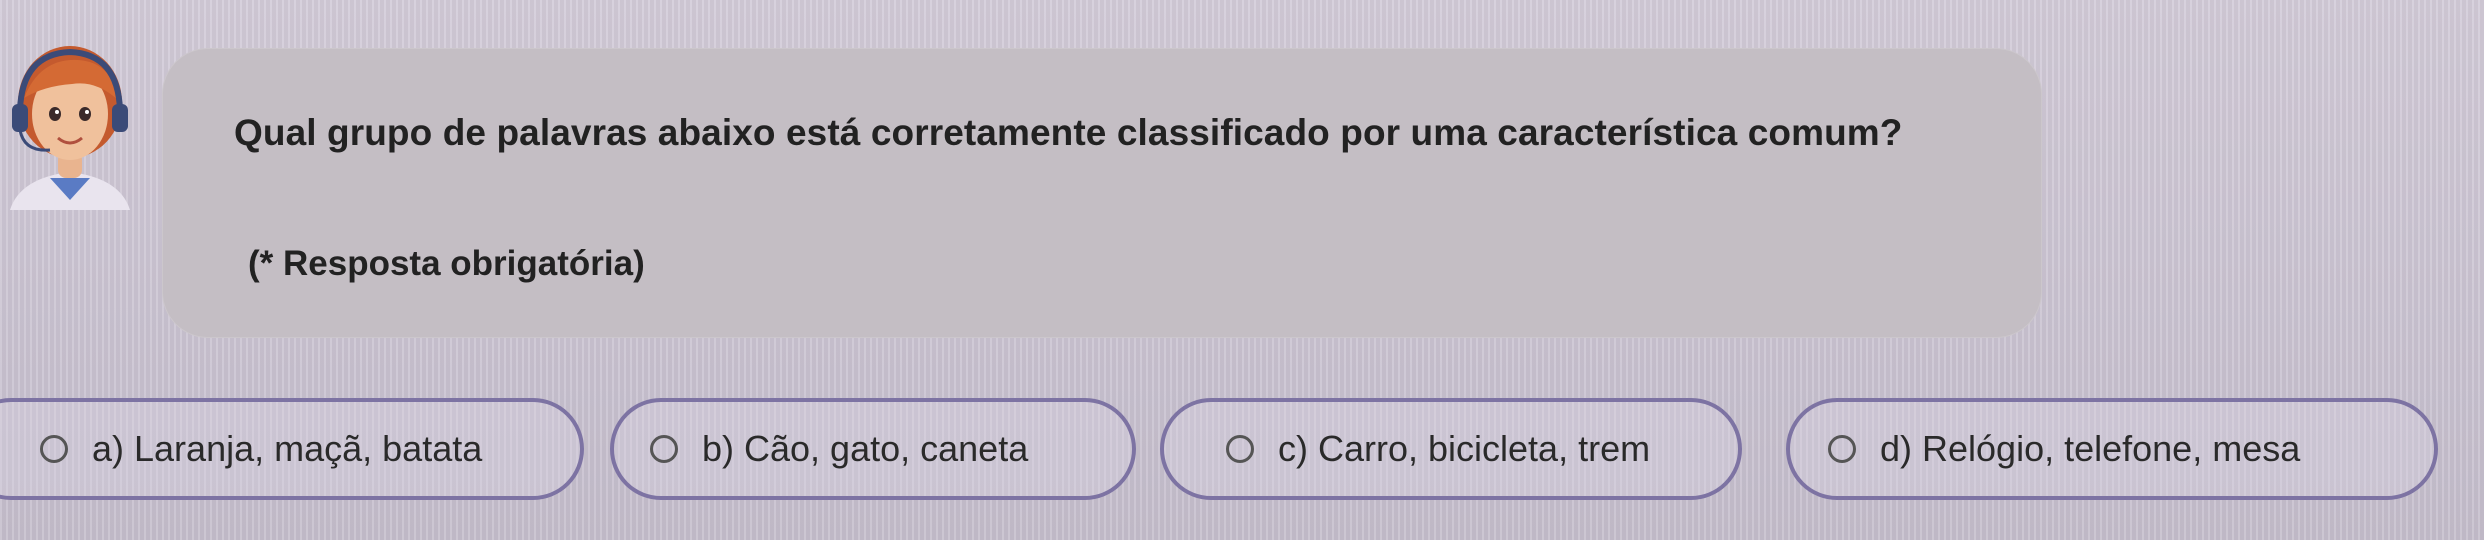 The width and height of the screenshot is (2484, 540). I want to click on option-a: a) Laranja, maçã, batata, so click(292, 449).